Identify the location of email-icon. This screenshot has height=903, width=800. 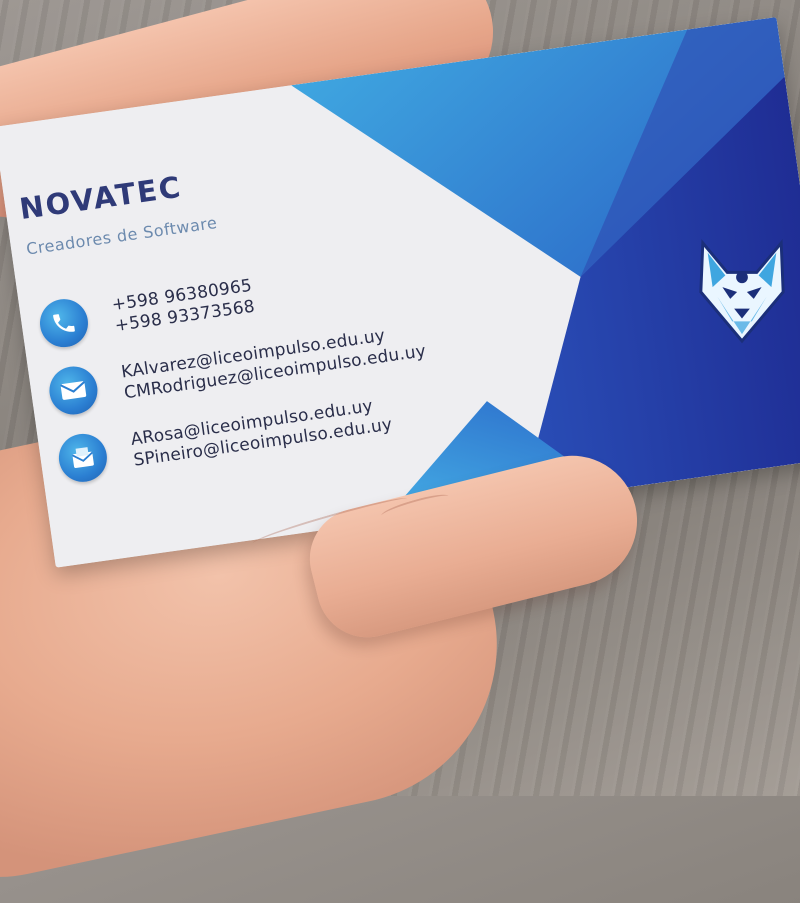
(73, 390).